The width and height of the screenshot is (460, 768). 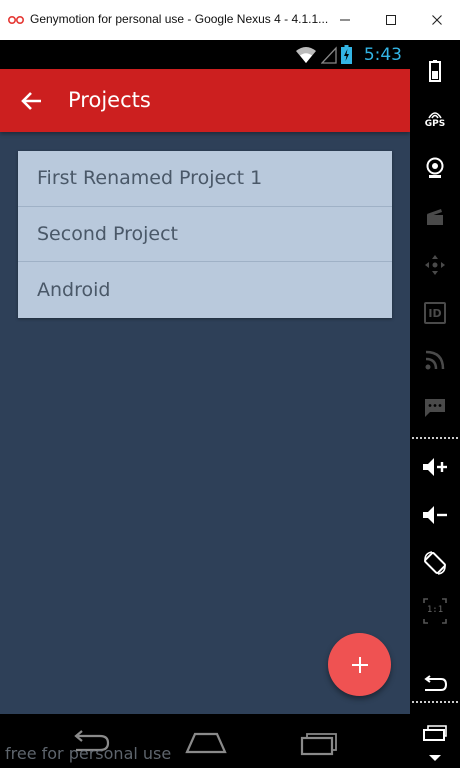 I want to click on project-list-item: Second Project, so click(x=205, y=234).